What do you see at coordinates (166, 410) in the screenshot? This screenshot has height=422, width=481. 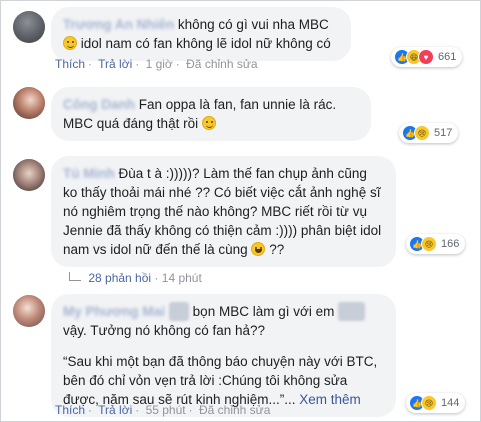 I see `comment-timestamp: 55 phút` at bounding box center [166, 410].